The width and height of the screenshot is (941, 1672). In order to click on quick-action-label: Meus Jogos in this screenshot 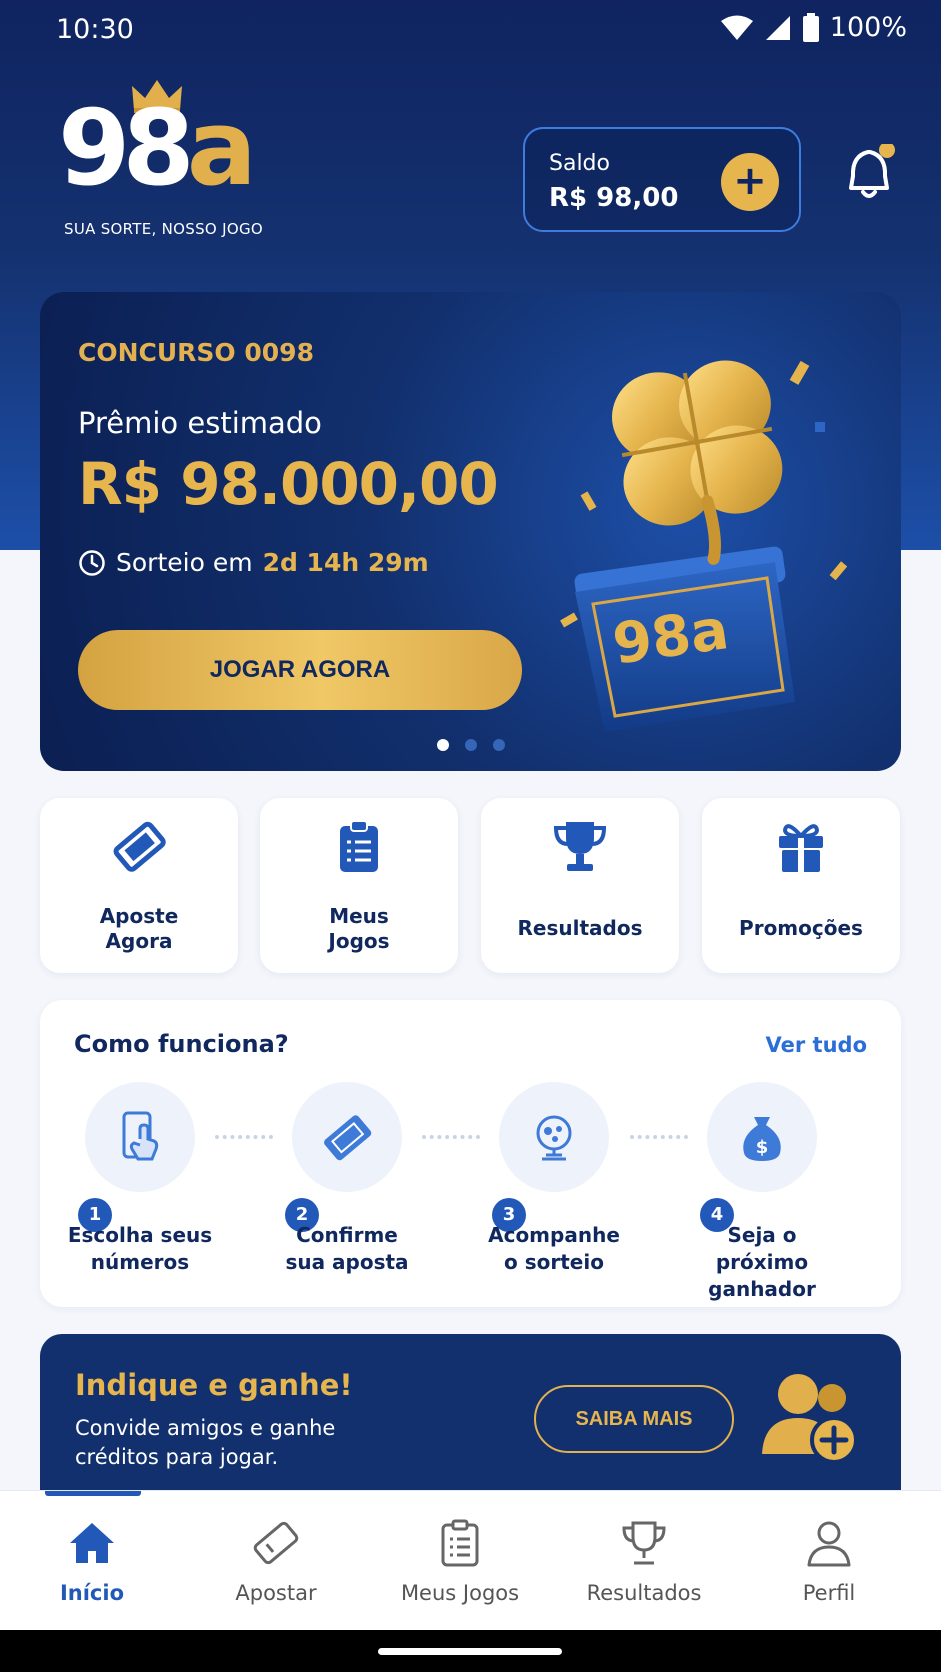, I will do `click(359, 928)`.